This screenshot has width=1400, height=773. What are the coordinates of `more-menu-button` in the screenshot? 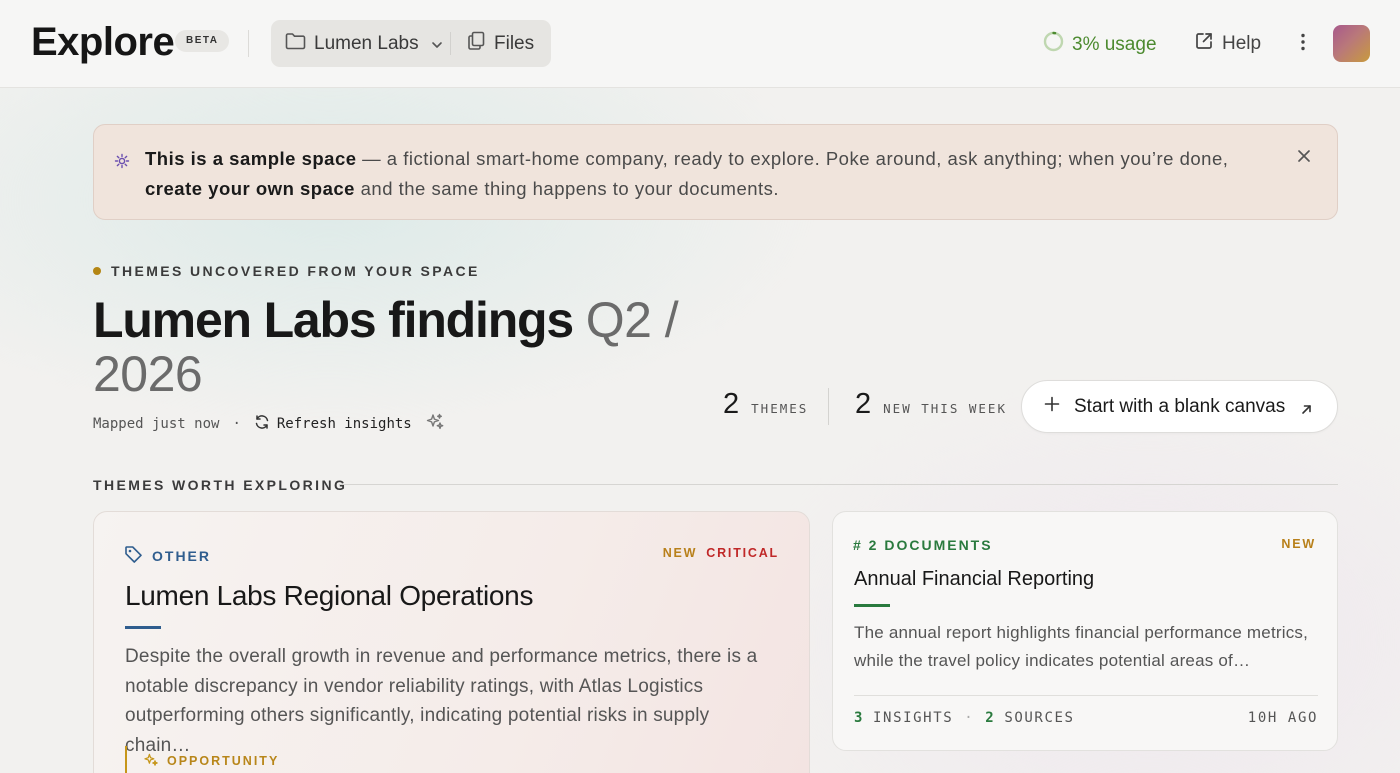 It's located at (1303, 44).